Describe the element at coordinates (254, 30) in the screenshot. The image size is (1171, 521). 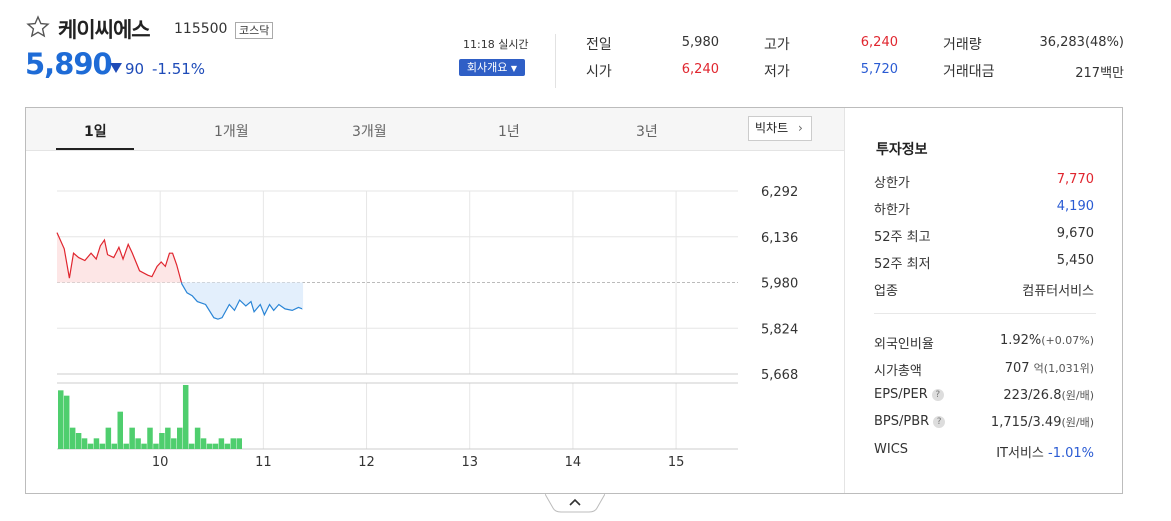
I see `market-badge: 코스닥` at that location.